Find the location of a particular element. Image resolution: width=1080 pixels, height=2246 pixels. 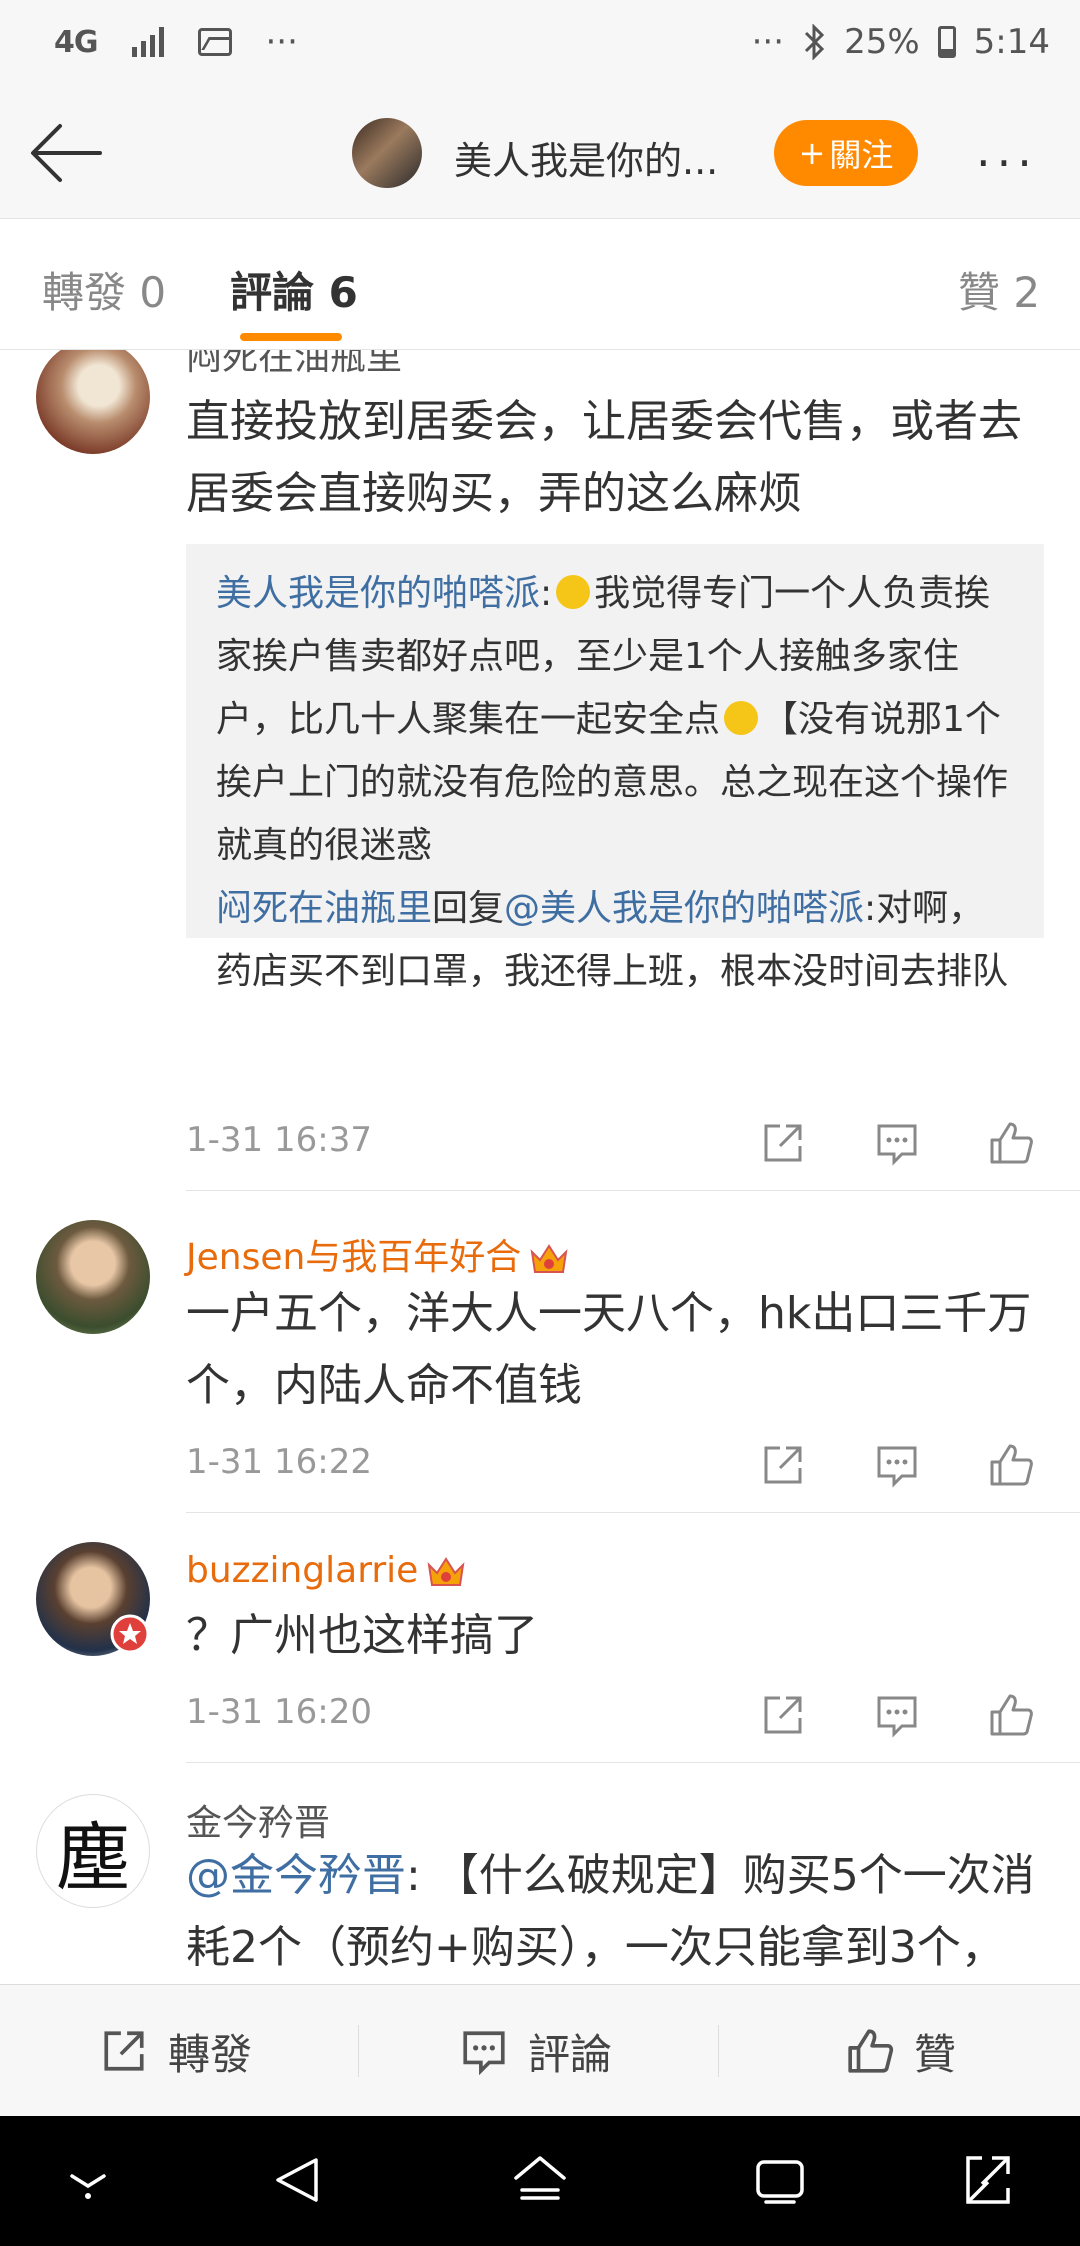

comment-time: 1-31 16:37 is located at coordinates (279, 1140).